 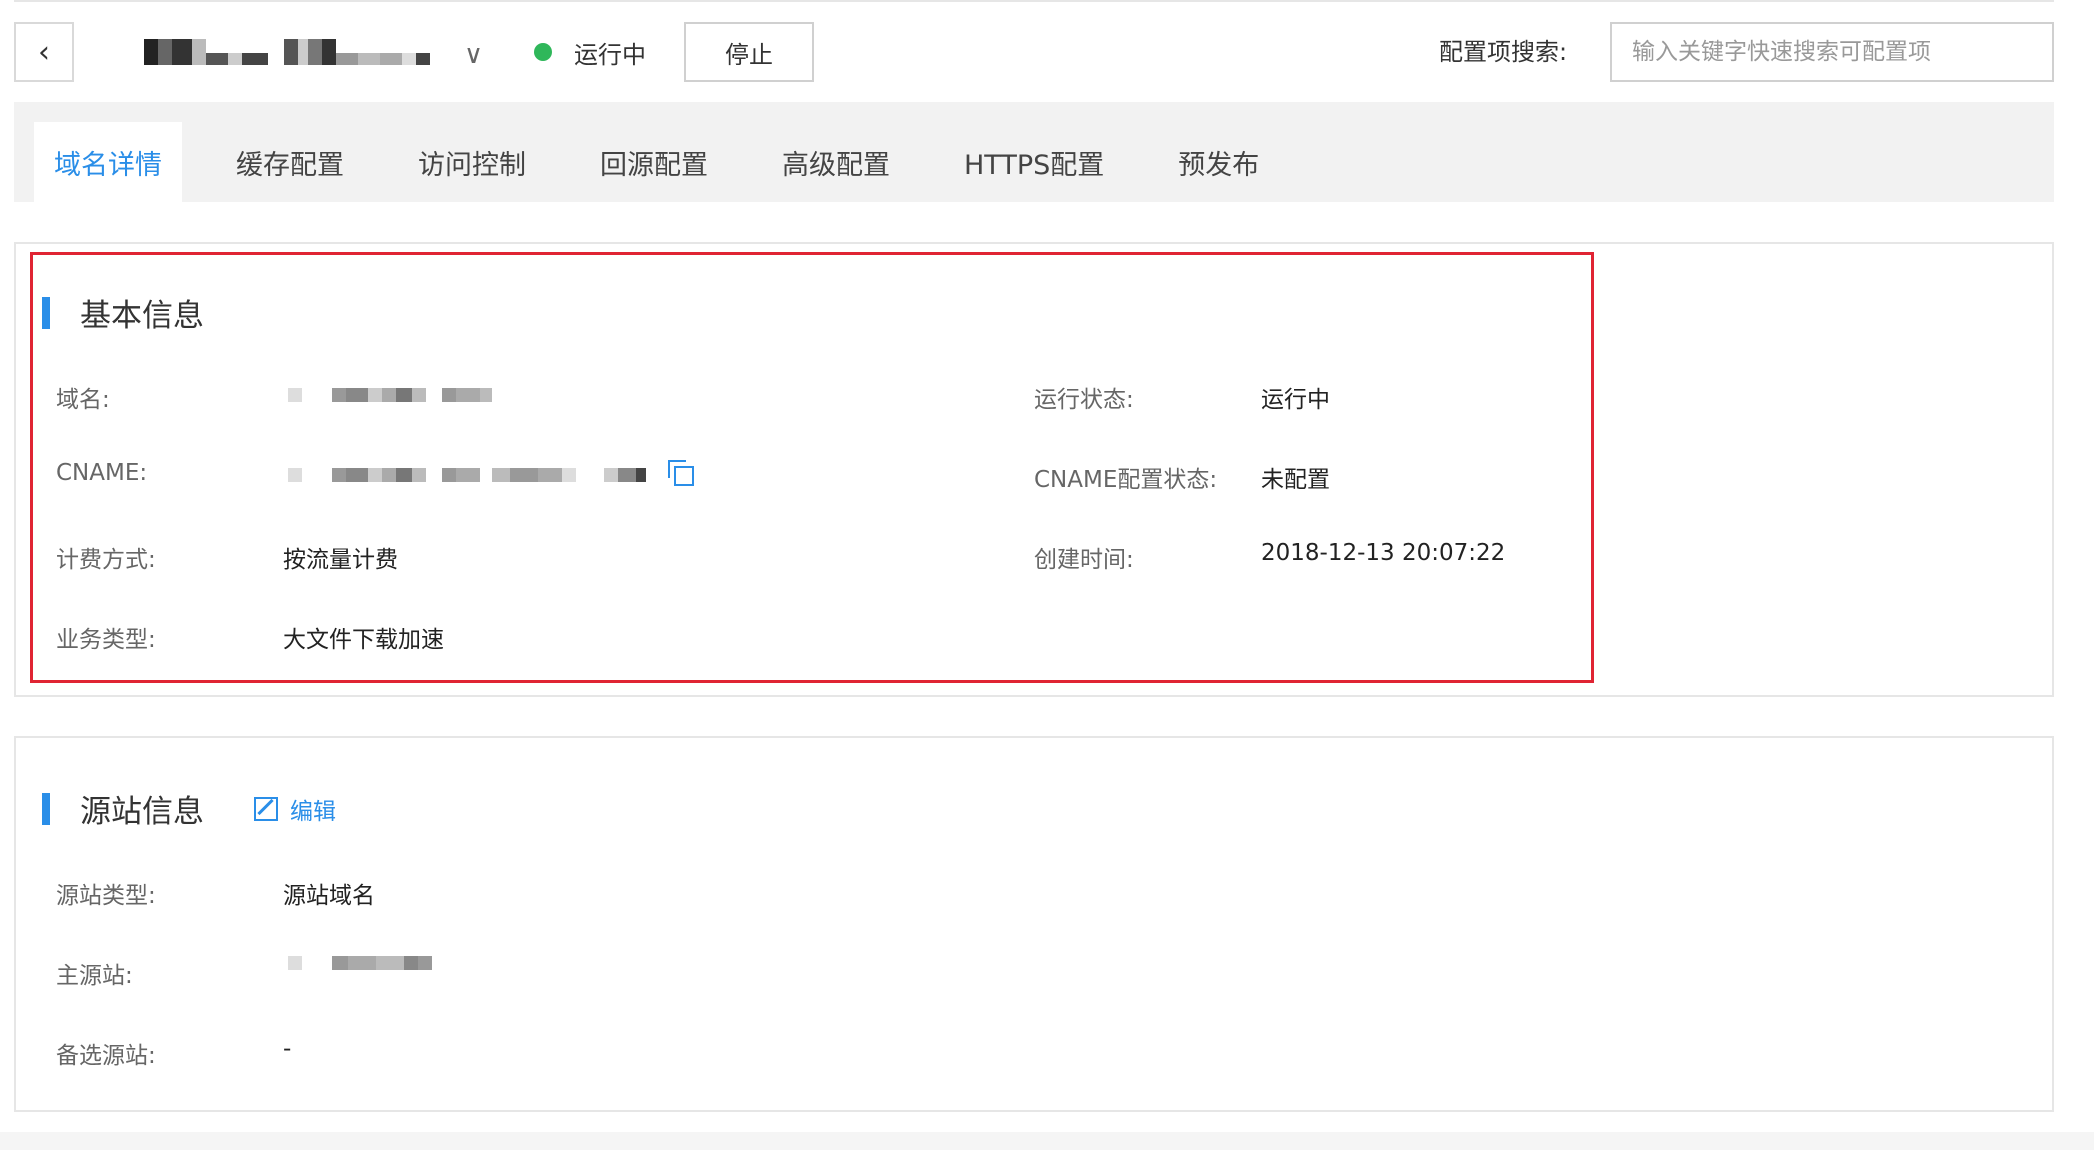 I want to click on tab-pre-release: 预发布, so click(x=1218, y=162).